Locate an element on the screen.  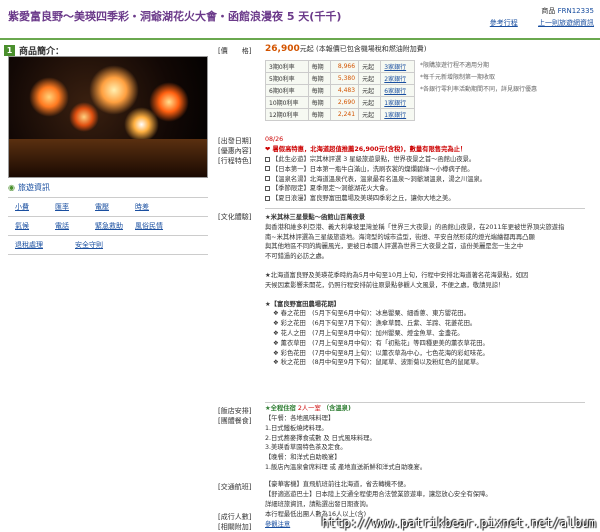
transport-label: 交通航班 is located at coordinates (234, 487).